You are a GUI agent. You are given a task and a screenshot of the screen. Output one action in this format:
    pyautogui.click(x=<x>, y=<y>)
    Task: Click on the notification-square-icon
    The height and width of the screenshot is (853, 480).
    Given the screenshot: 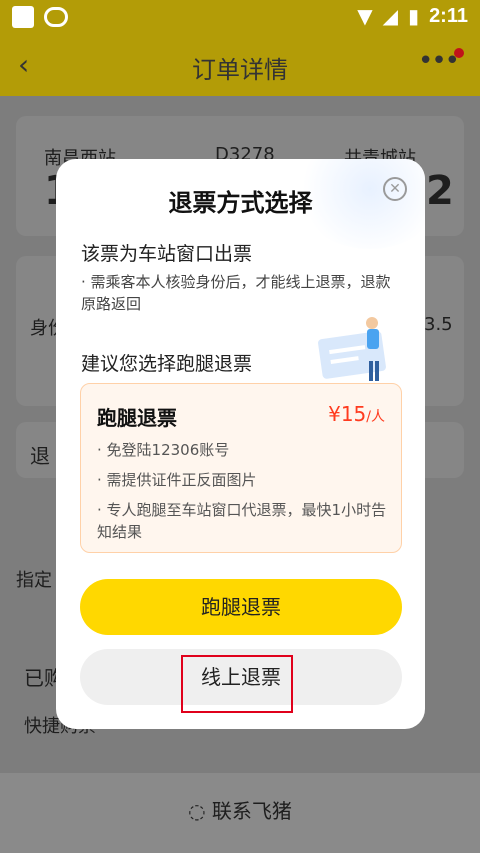 What is the action you would take?
    pyautogui.click(x=23, y=17)
    